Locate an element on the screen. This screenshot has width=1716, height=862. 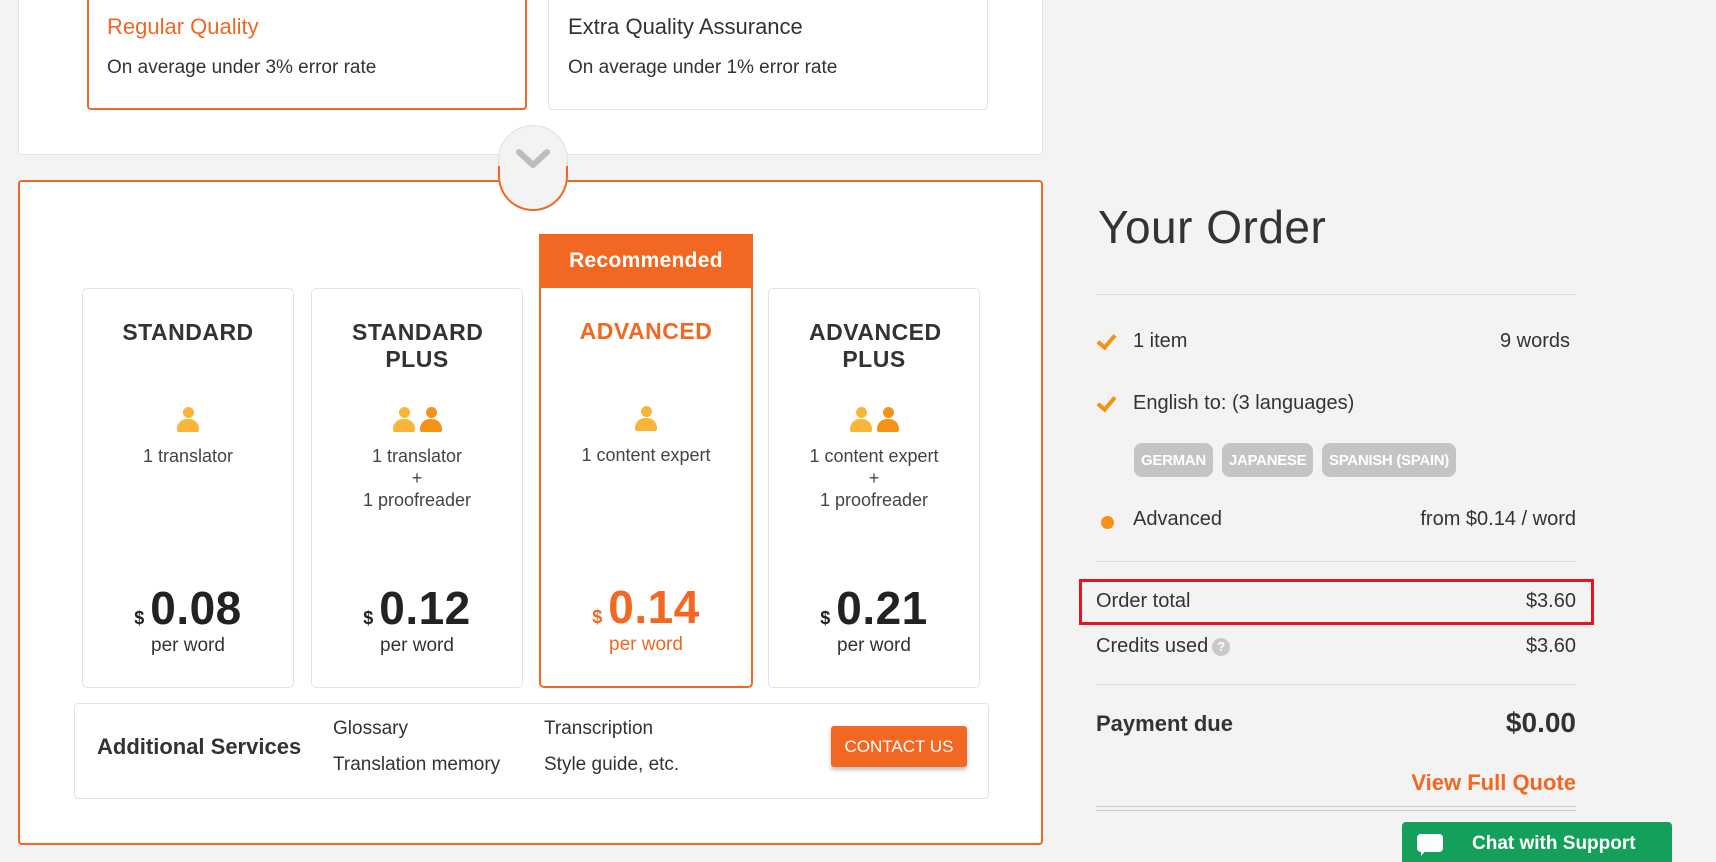
plan-team: 1 translator + 1 proofreader is located at coordinates (417, 478).